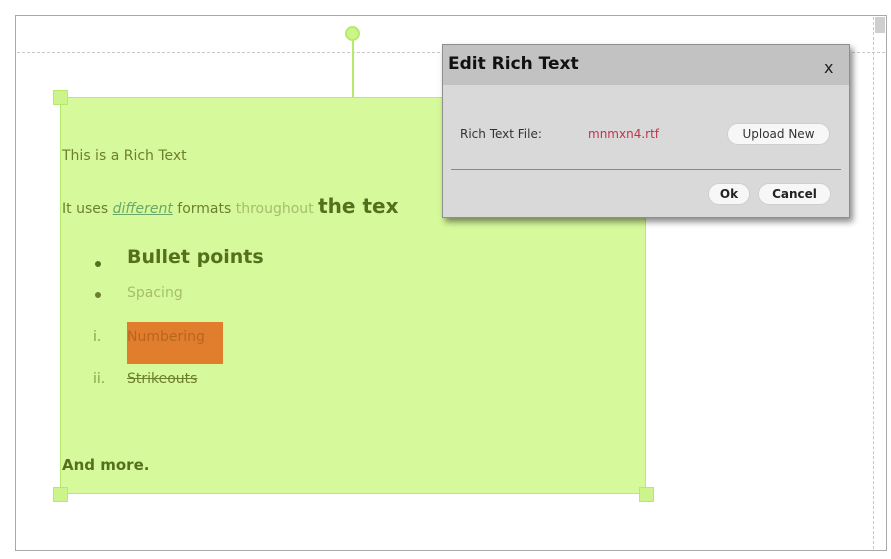 This screenshot has width=891, height=559. I want to click on numbered-item-2: Strikeouts, so click(162, 379).